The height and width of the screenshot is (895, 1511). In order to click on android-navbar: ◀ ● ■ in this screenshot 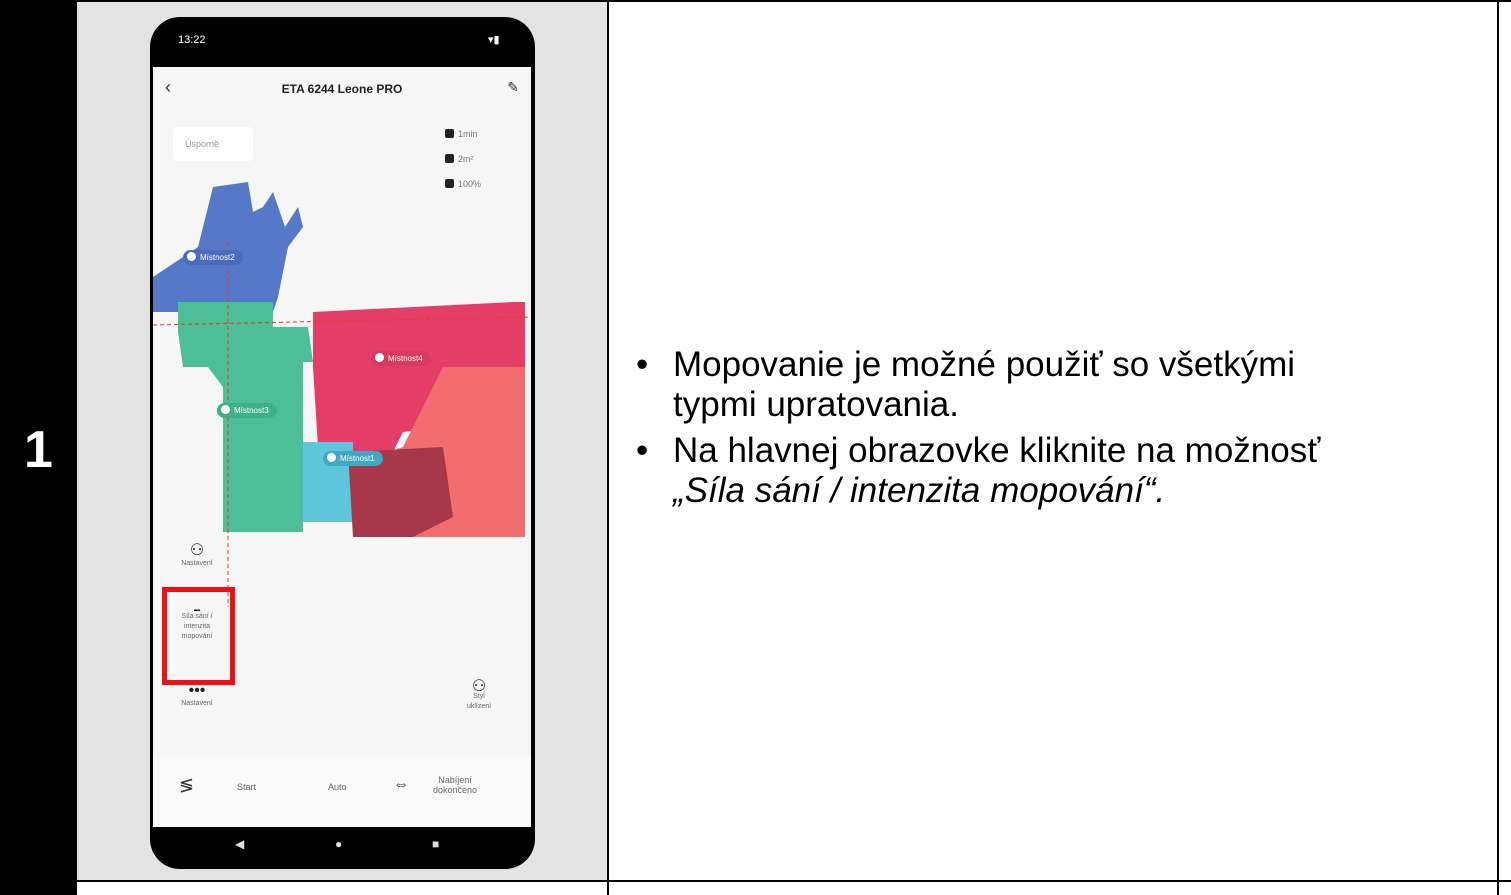, I will do `click(342, 844)`.